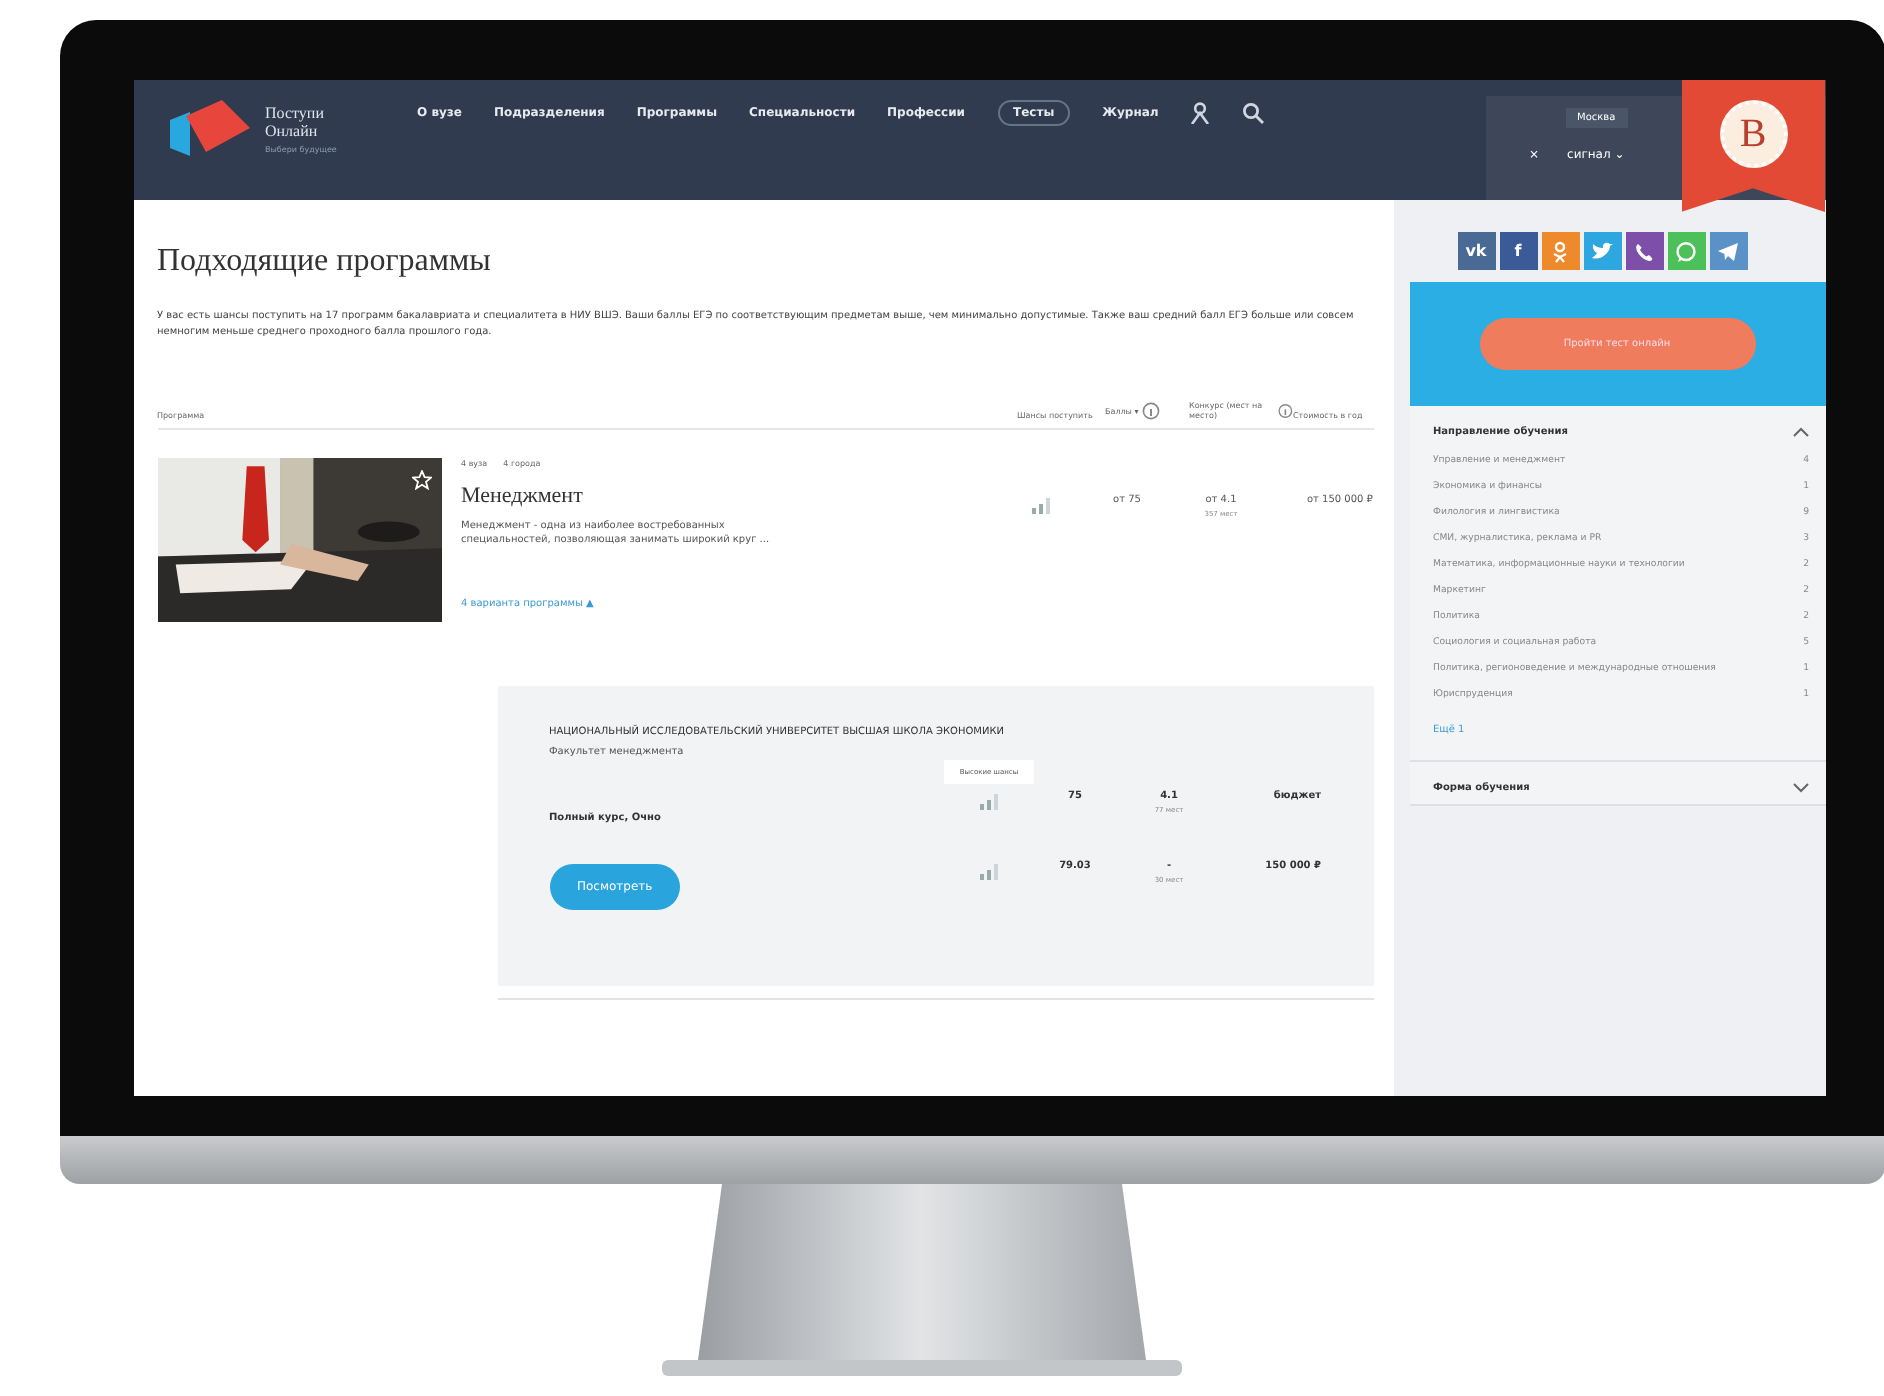 Image resolution: width=1884 pixels, height=1396 pixels. I want to click on share-button: f, so click(1518, 251).